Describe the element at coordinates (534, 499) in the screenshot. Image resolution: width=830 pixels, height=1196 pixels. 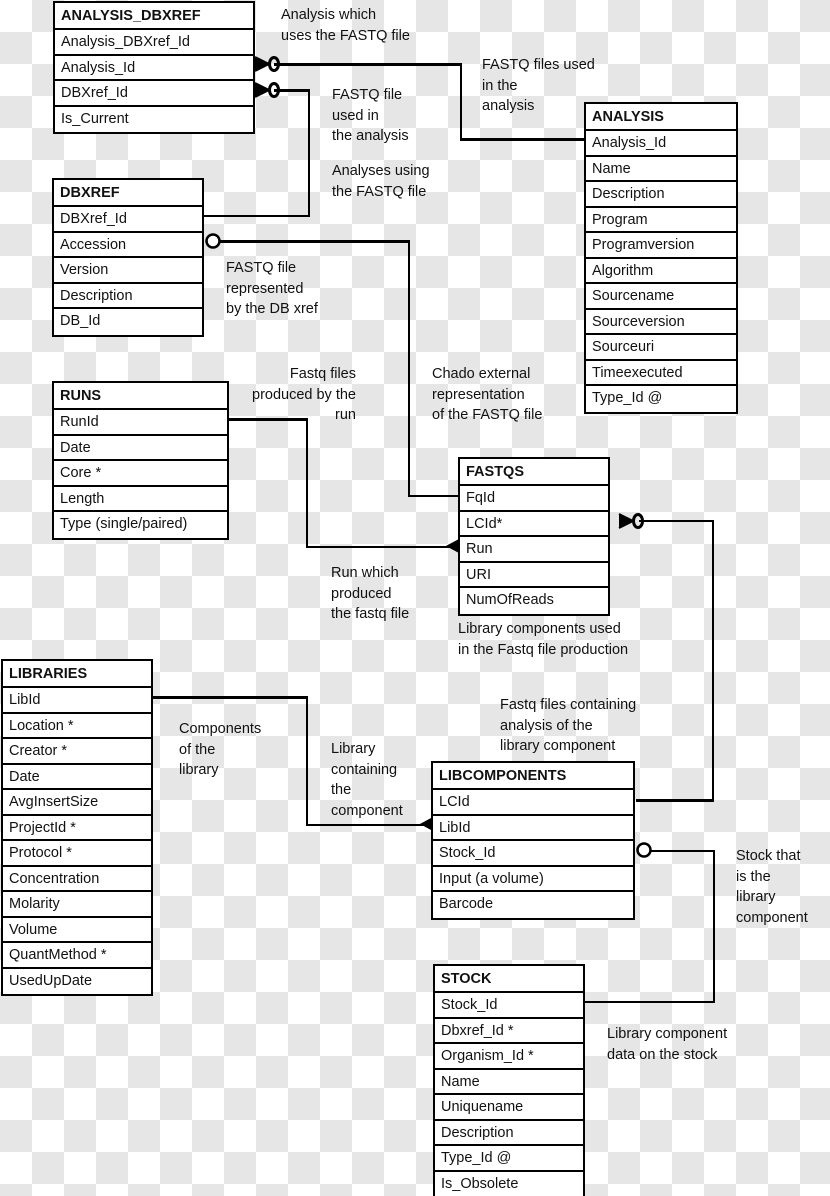
I see `entity-field: FqId` at that location.